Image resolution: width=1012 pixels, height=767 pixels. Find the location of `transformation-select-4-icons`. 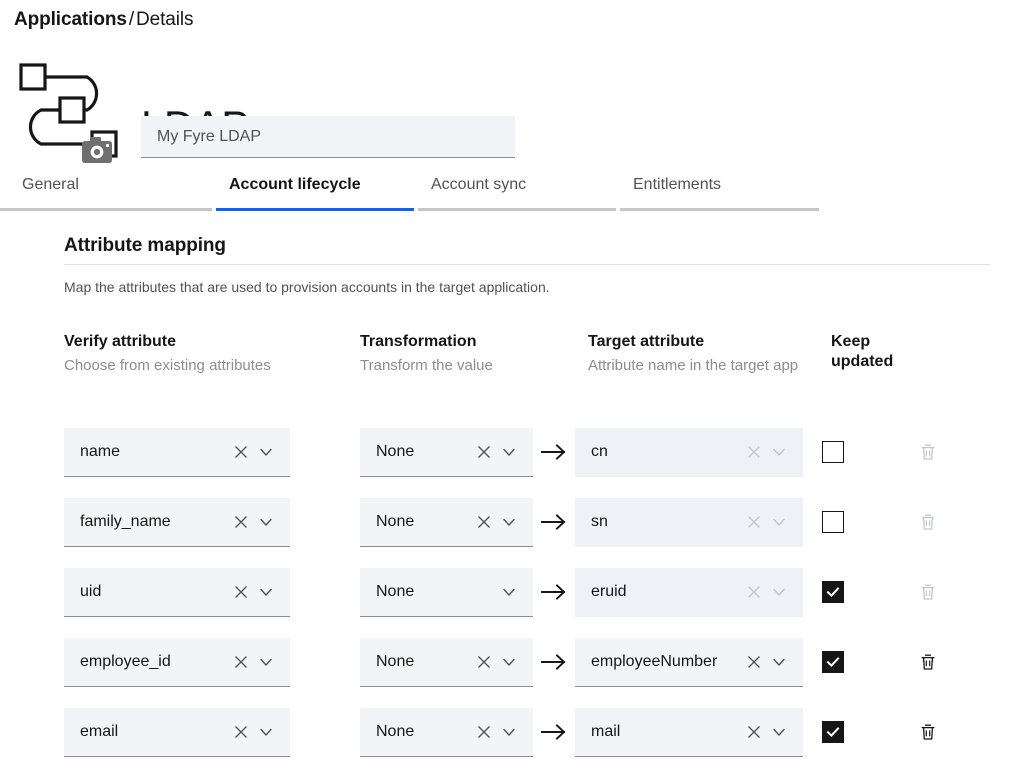

transformation-select-4-icons is located at coordinates (503, 732).